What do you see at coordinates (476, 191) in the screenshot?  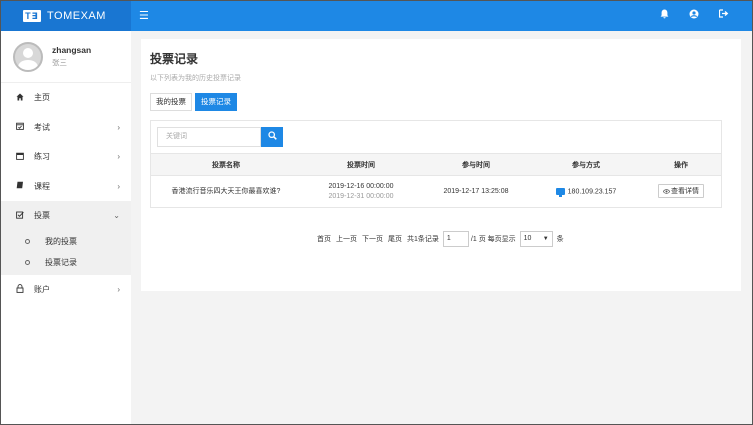 I see `cell-join-time: 2019-12-17 13:25:08` at bounding box center [476, 191].